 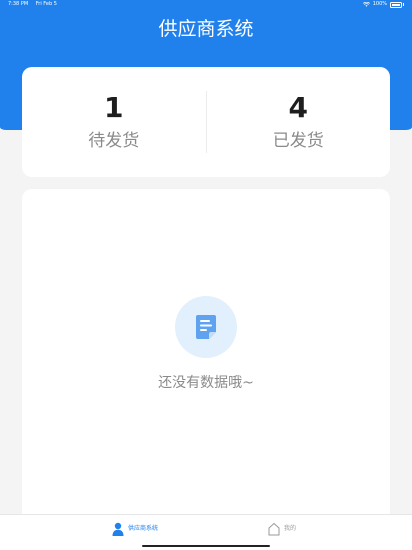 I want to click on status-bar: 7:38 PM Fri Feb 5 100%, so click(x=206, y=4).